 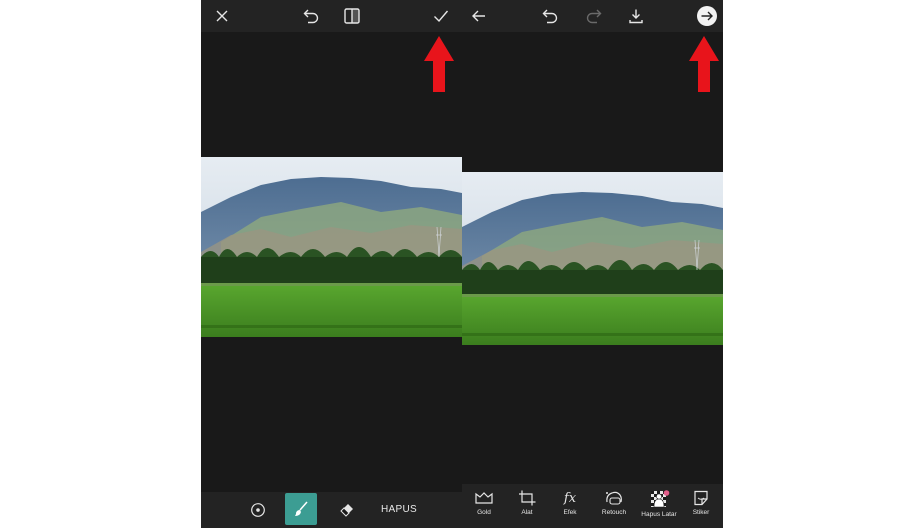 I want to click on erase-all-button: HAPUS, so click(x=399, y=509).